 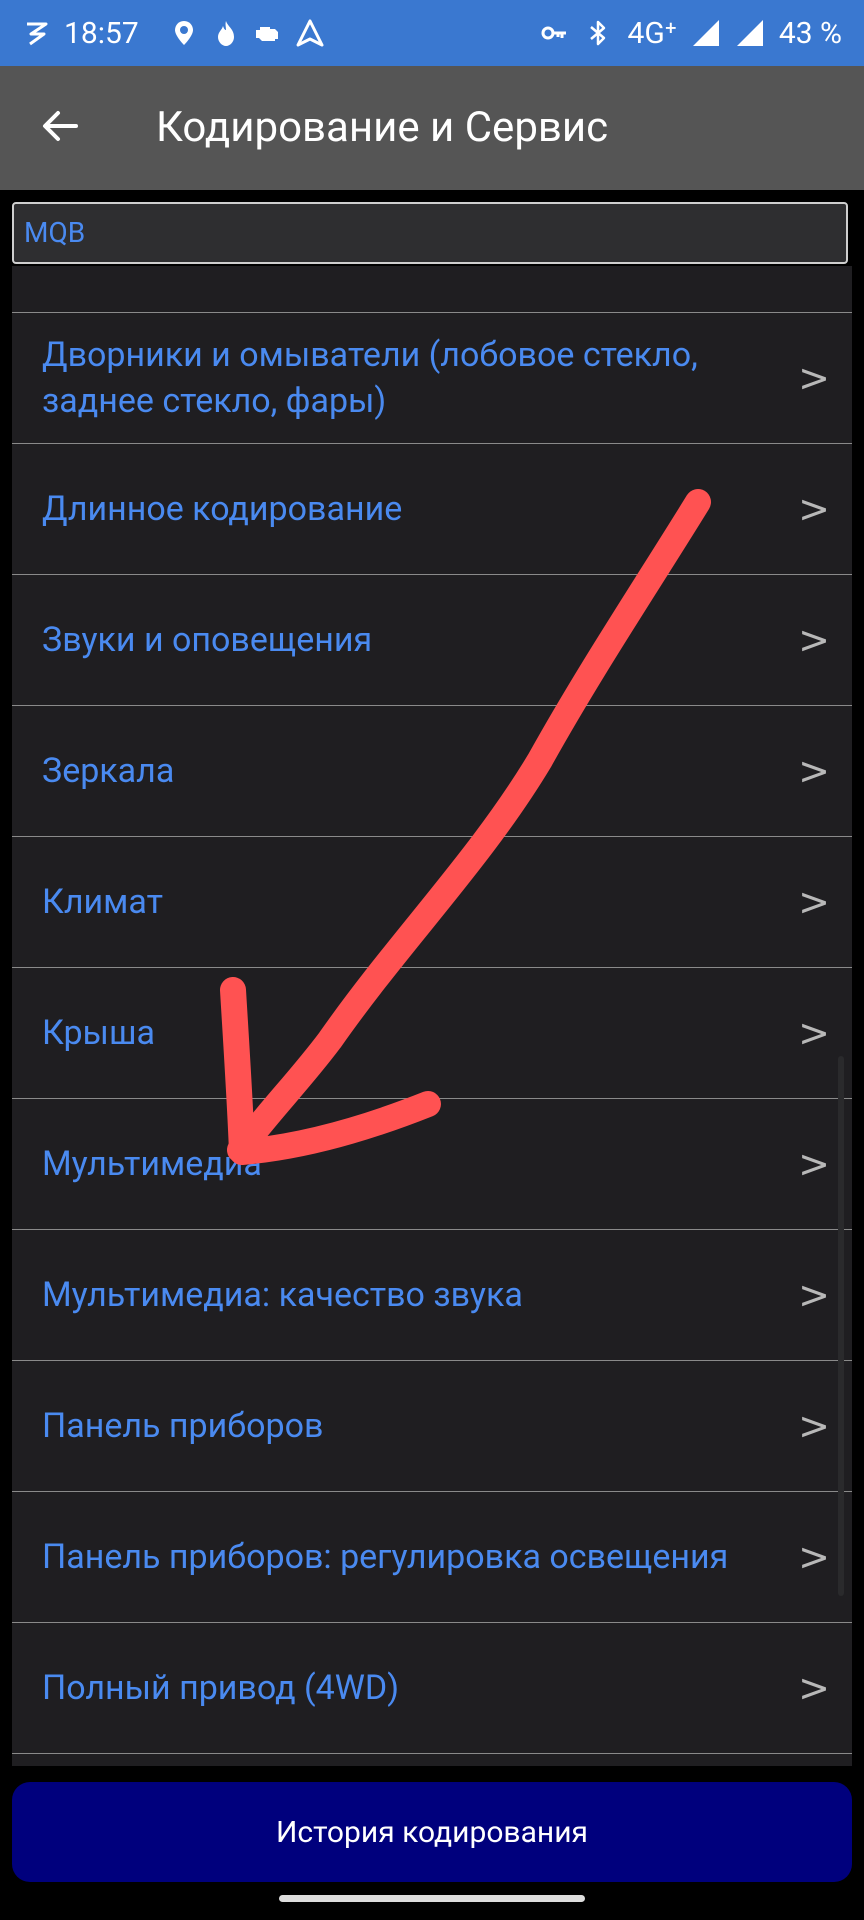 I want to click on scrollbar, so click(x=841, y=1326).